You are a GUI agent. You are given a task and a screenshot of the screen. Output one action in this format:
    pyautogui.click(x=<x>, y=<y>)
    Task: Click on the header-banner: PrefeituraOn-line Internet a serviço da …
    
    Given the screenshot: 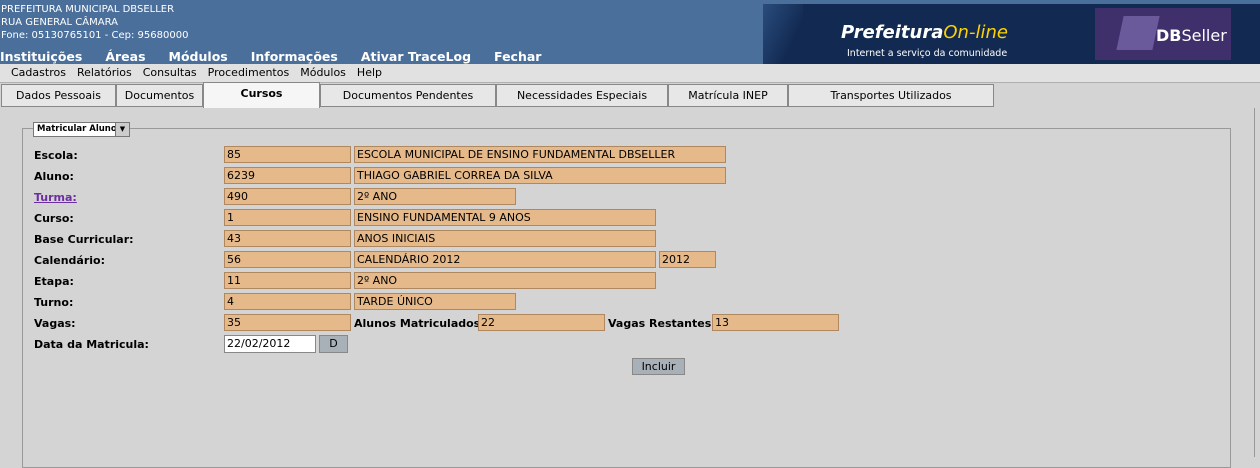 What is the action you would take?
    pyautogui.click(x=1011, y=34)
    